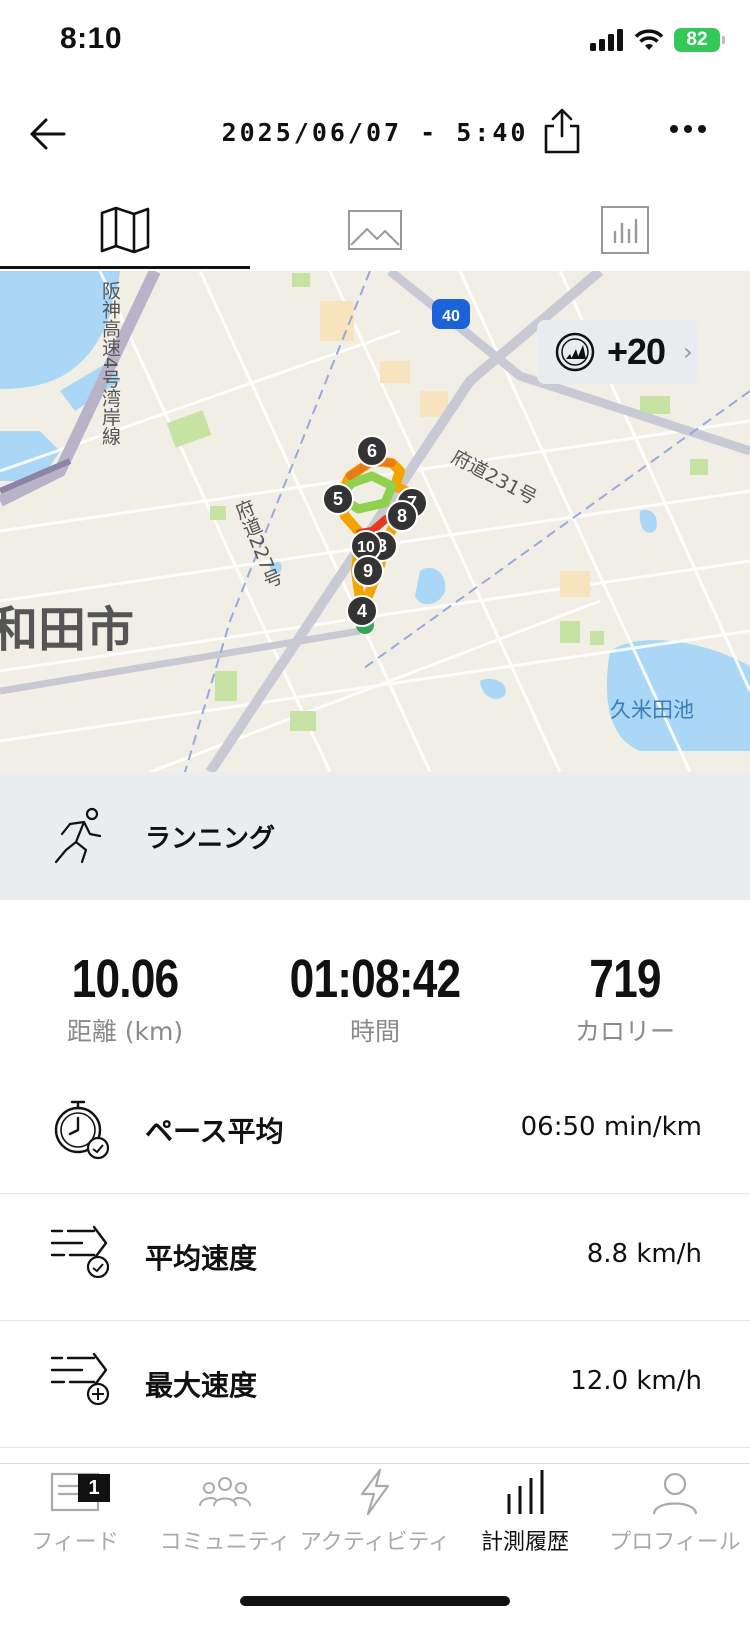 This screenshot has width=750, height=1625. I want to click on nav-item-community: コミュニティ, so click(225, 1516).